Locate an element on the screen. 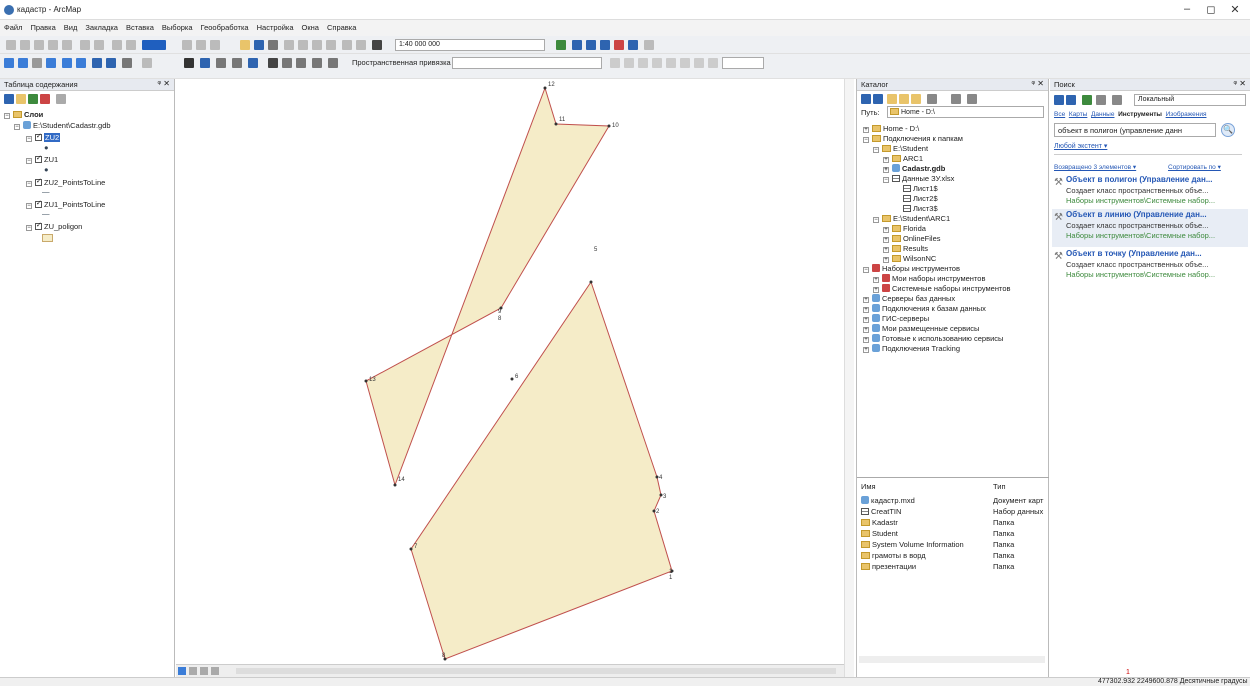 The image size is (1250, 686). up-level-icon is located at coordinates (892, 99).